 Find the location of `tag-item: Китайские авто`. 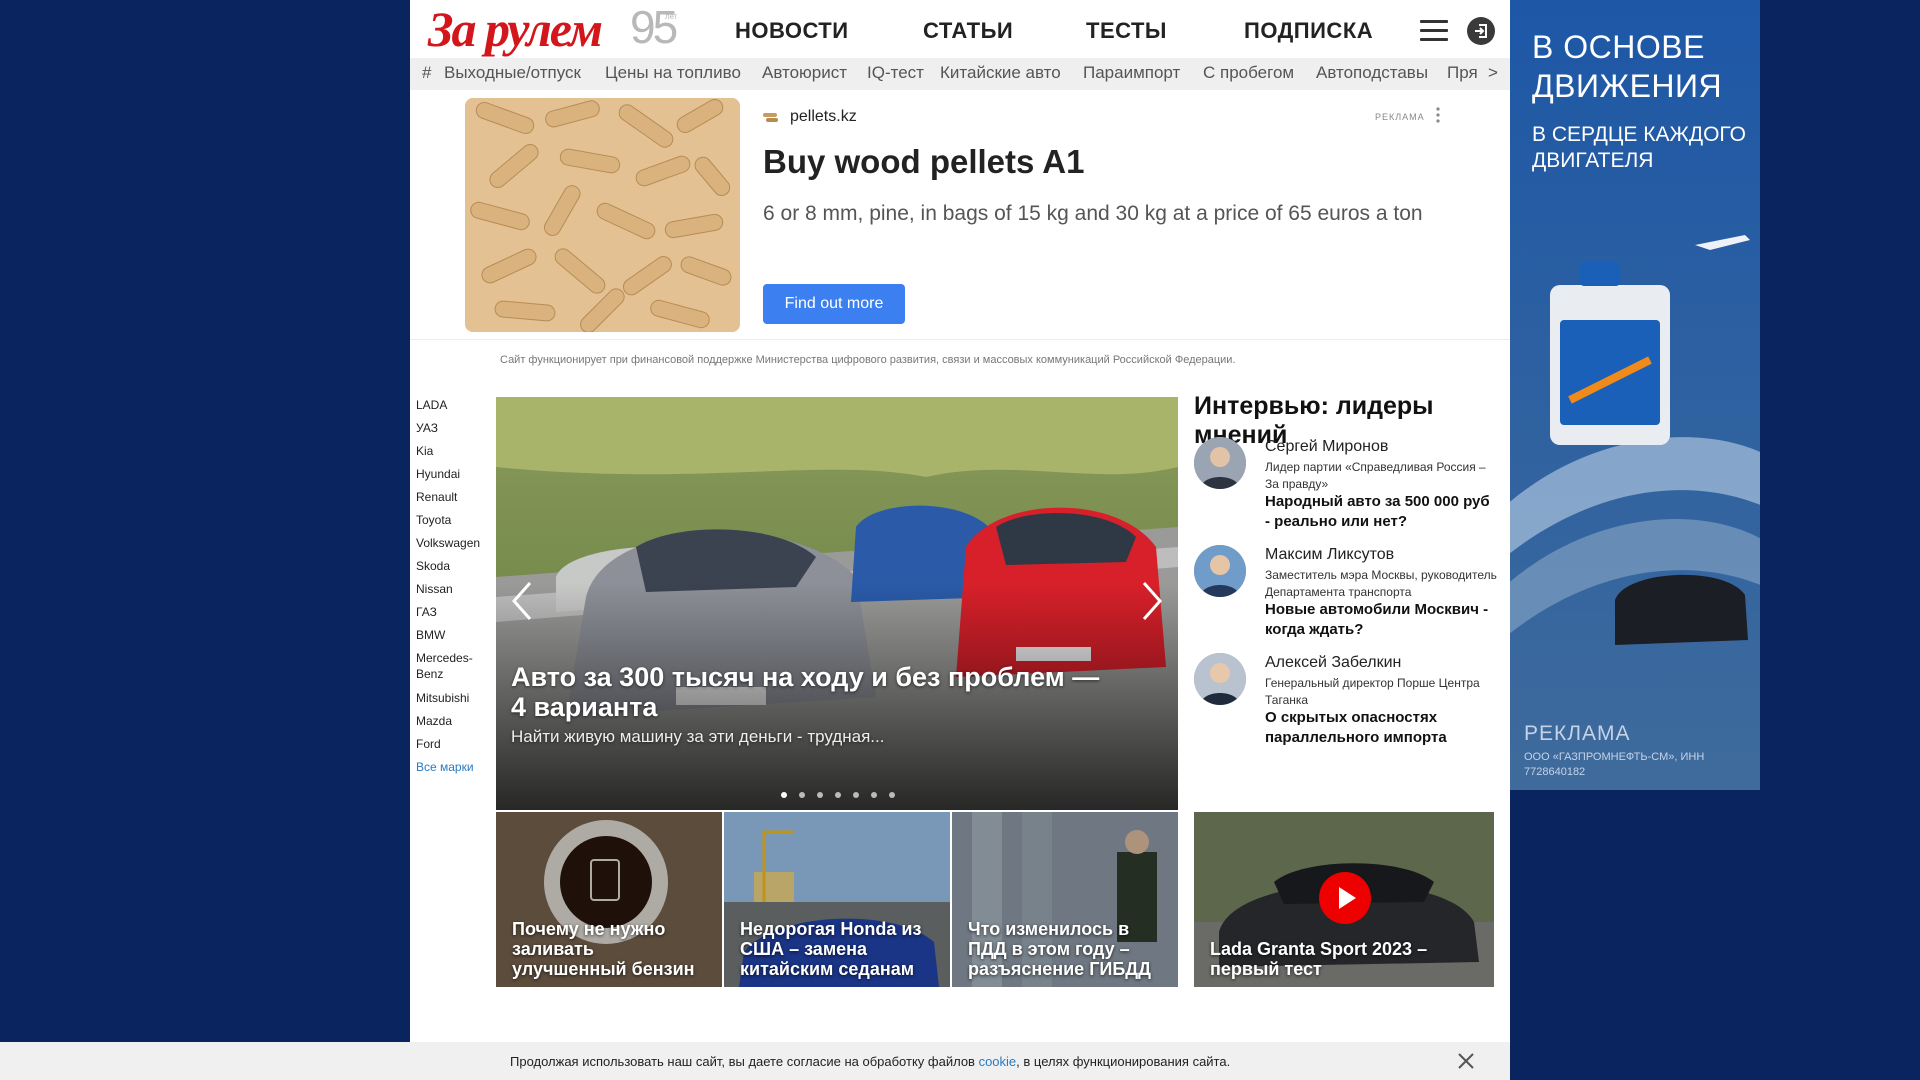

tag-item: Китайские авто is located at coordinates (1000, 73).